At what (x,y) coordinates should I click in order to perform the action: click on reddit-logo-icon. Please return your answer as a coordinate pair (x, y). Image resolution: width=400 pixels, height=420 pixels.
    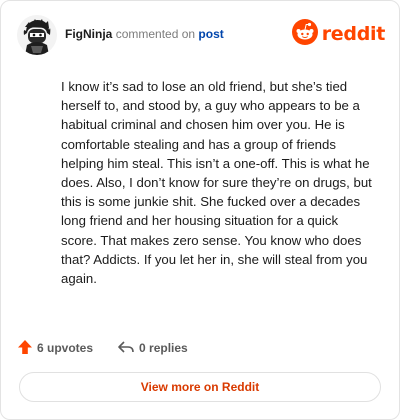
    Looking at the image, I should click on (304, 34).